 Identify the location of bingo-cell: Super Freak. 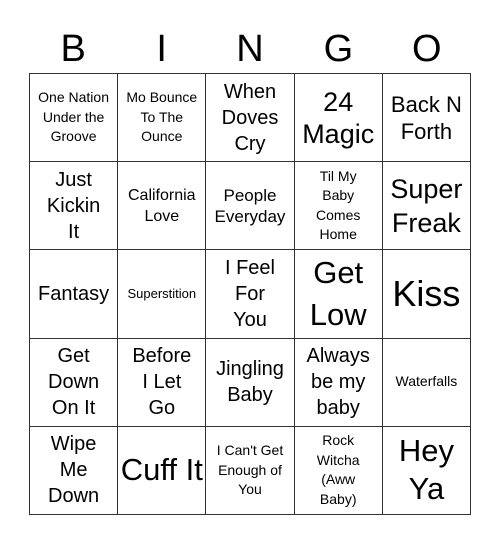
(426, 206).